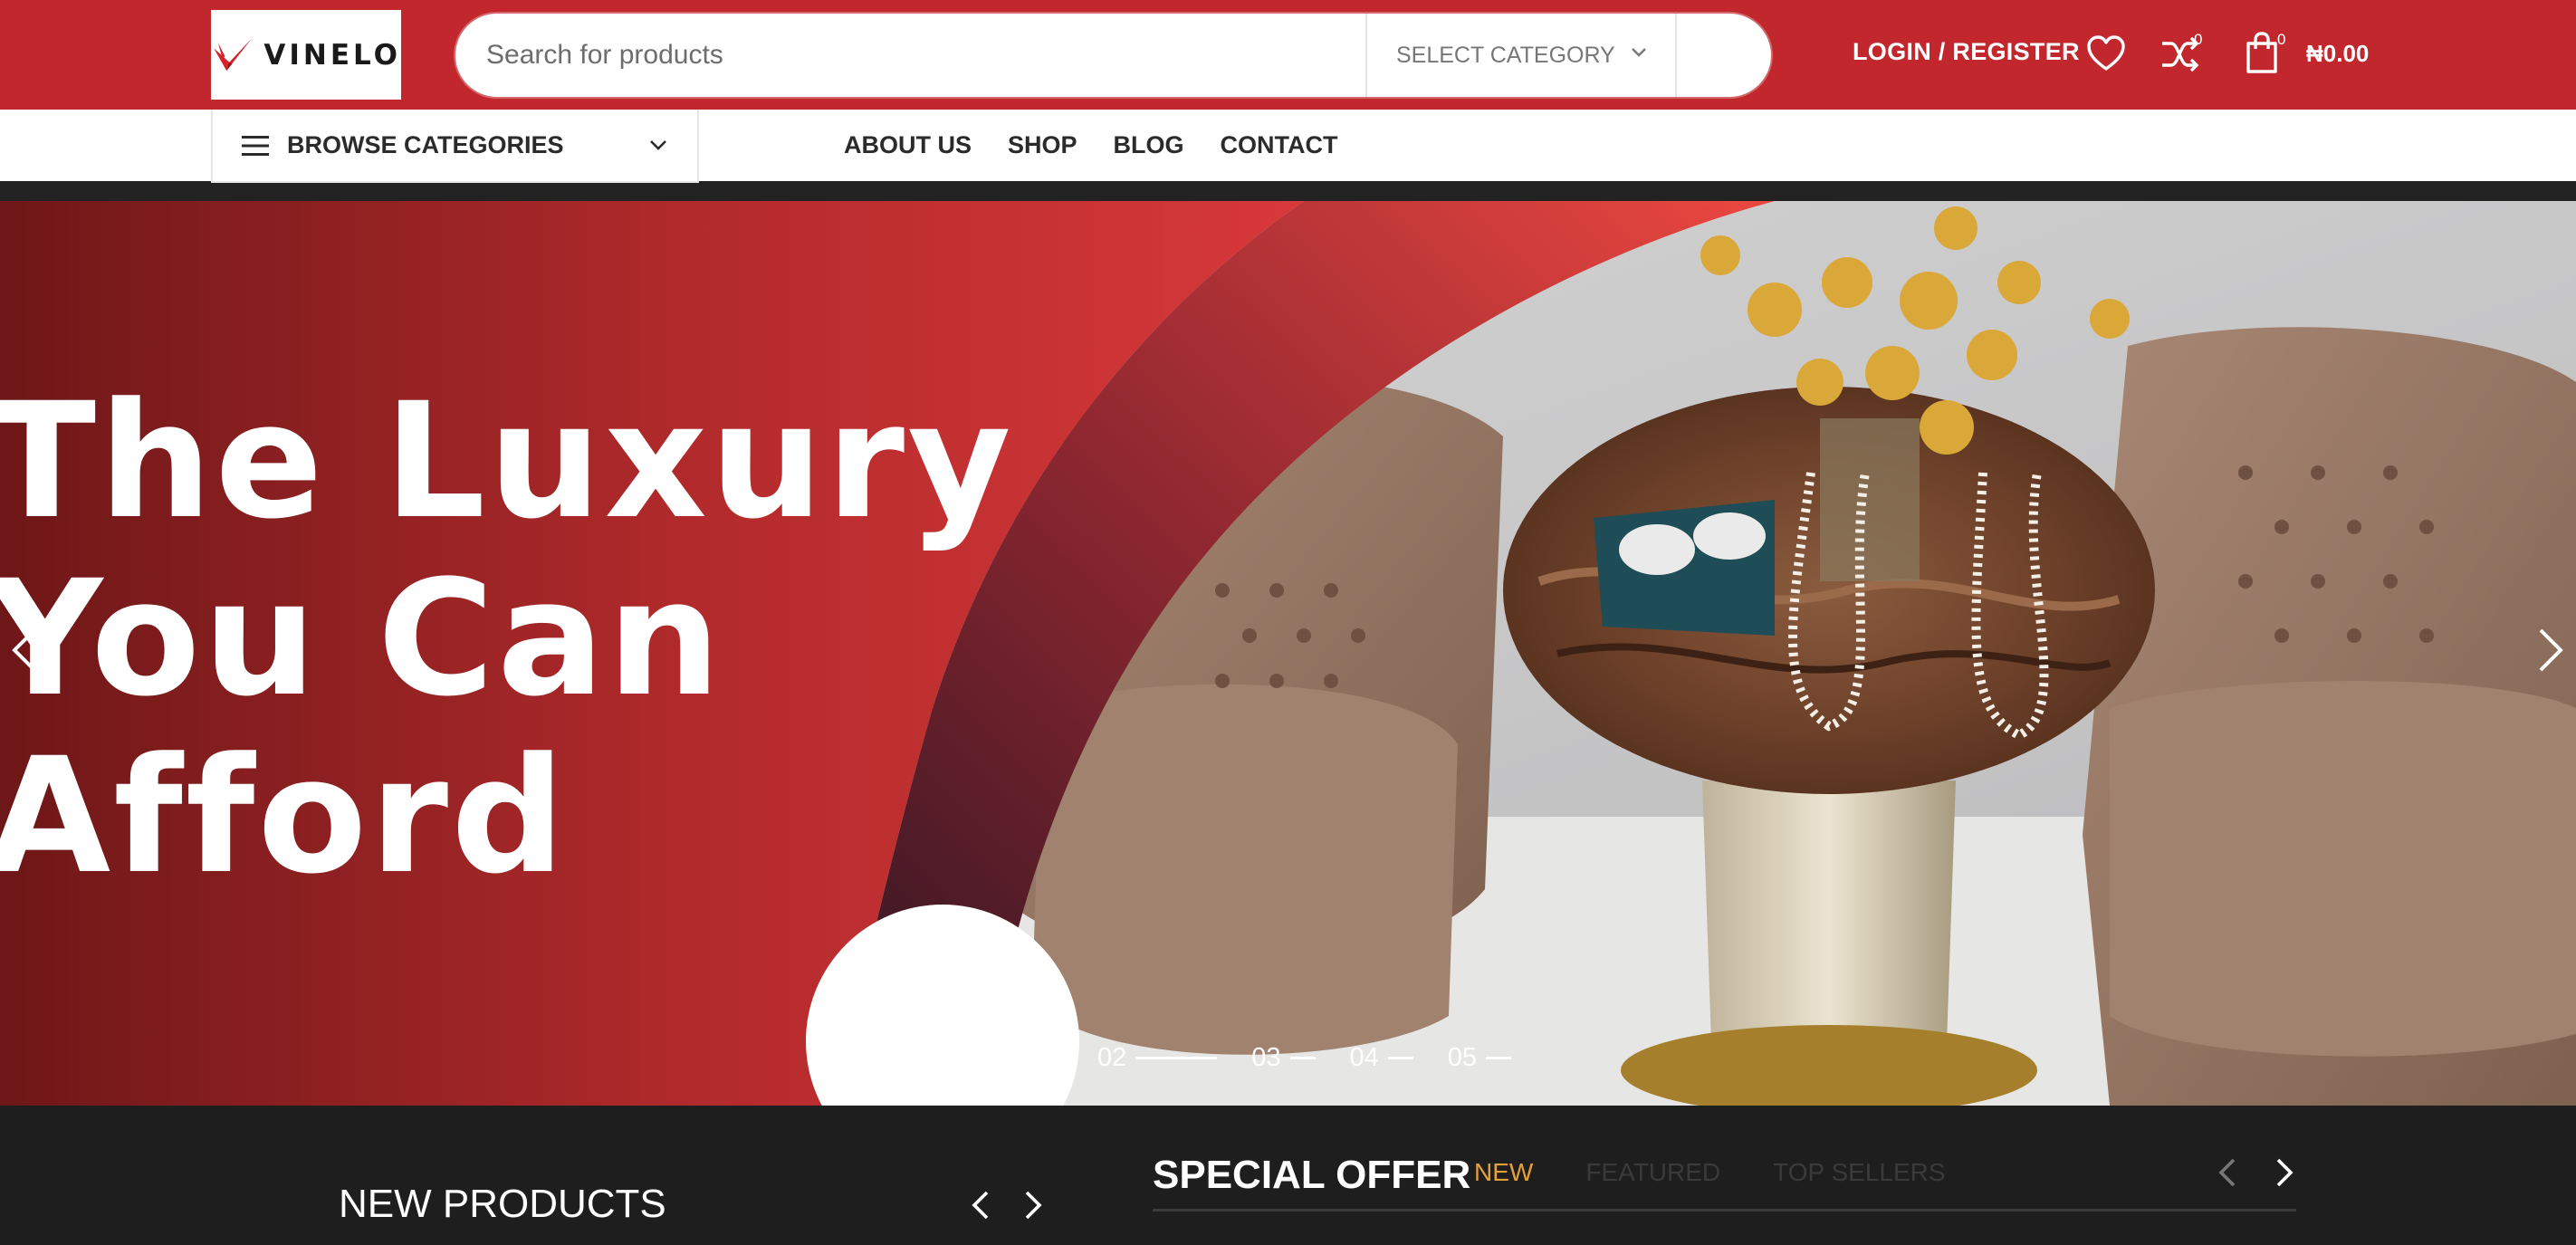 The width and height of the screenshot is (2576, 1245). What do you see at coordinates (1652, 1172) in the screenshot?
I see `tab-featured: FEATURED` at bounding box center [1652, 1172].